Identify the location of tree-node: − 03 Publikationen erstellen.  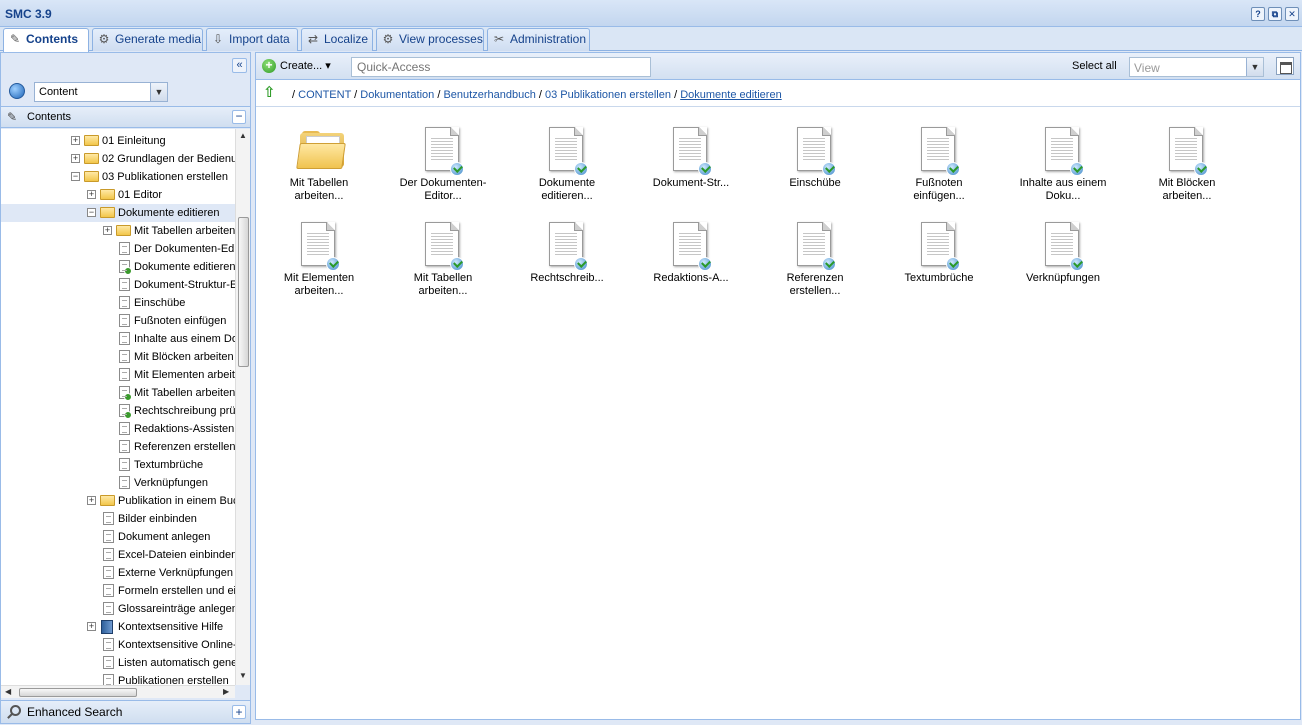
(118, 177).